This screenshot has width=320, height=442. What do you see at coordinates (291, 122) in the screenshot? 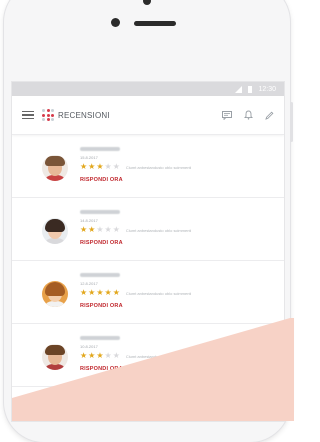
I see `phone-side-button` at bounding box center [291, 122].